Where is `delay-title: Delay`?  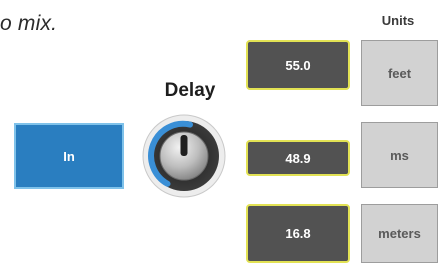 delay-title: Delay is located at coordinates (190, 90).